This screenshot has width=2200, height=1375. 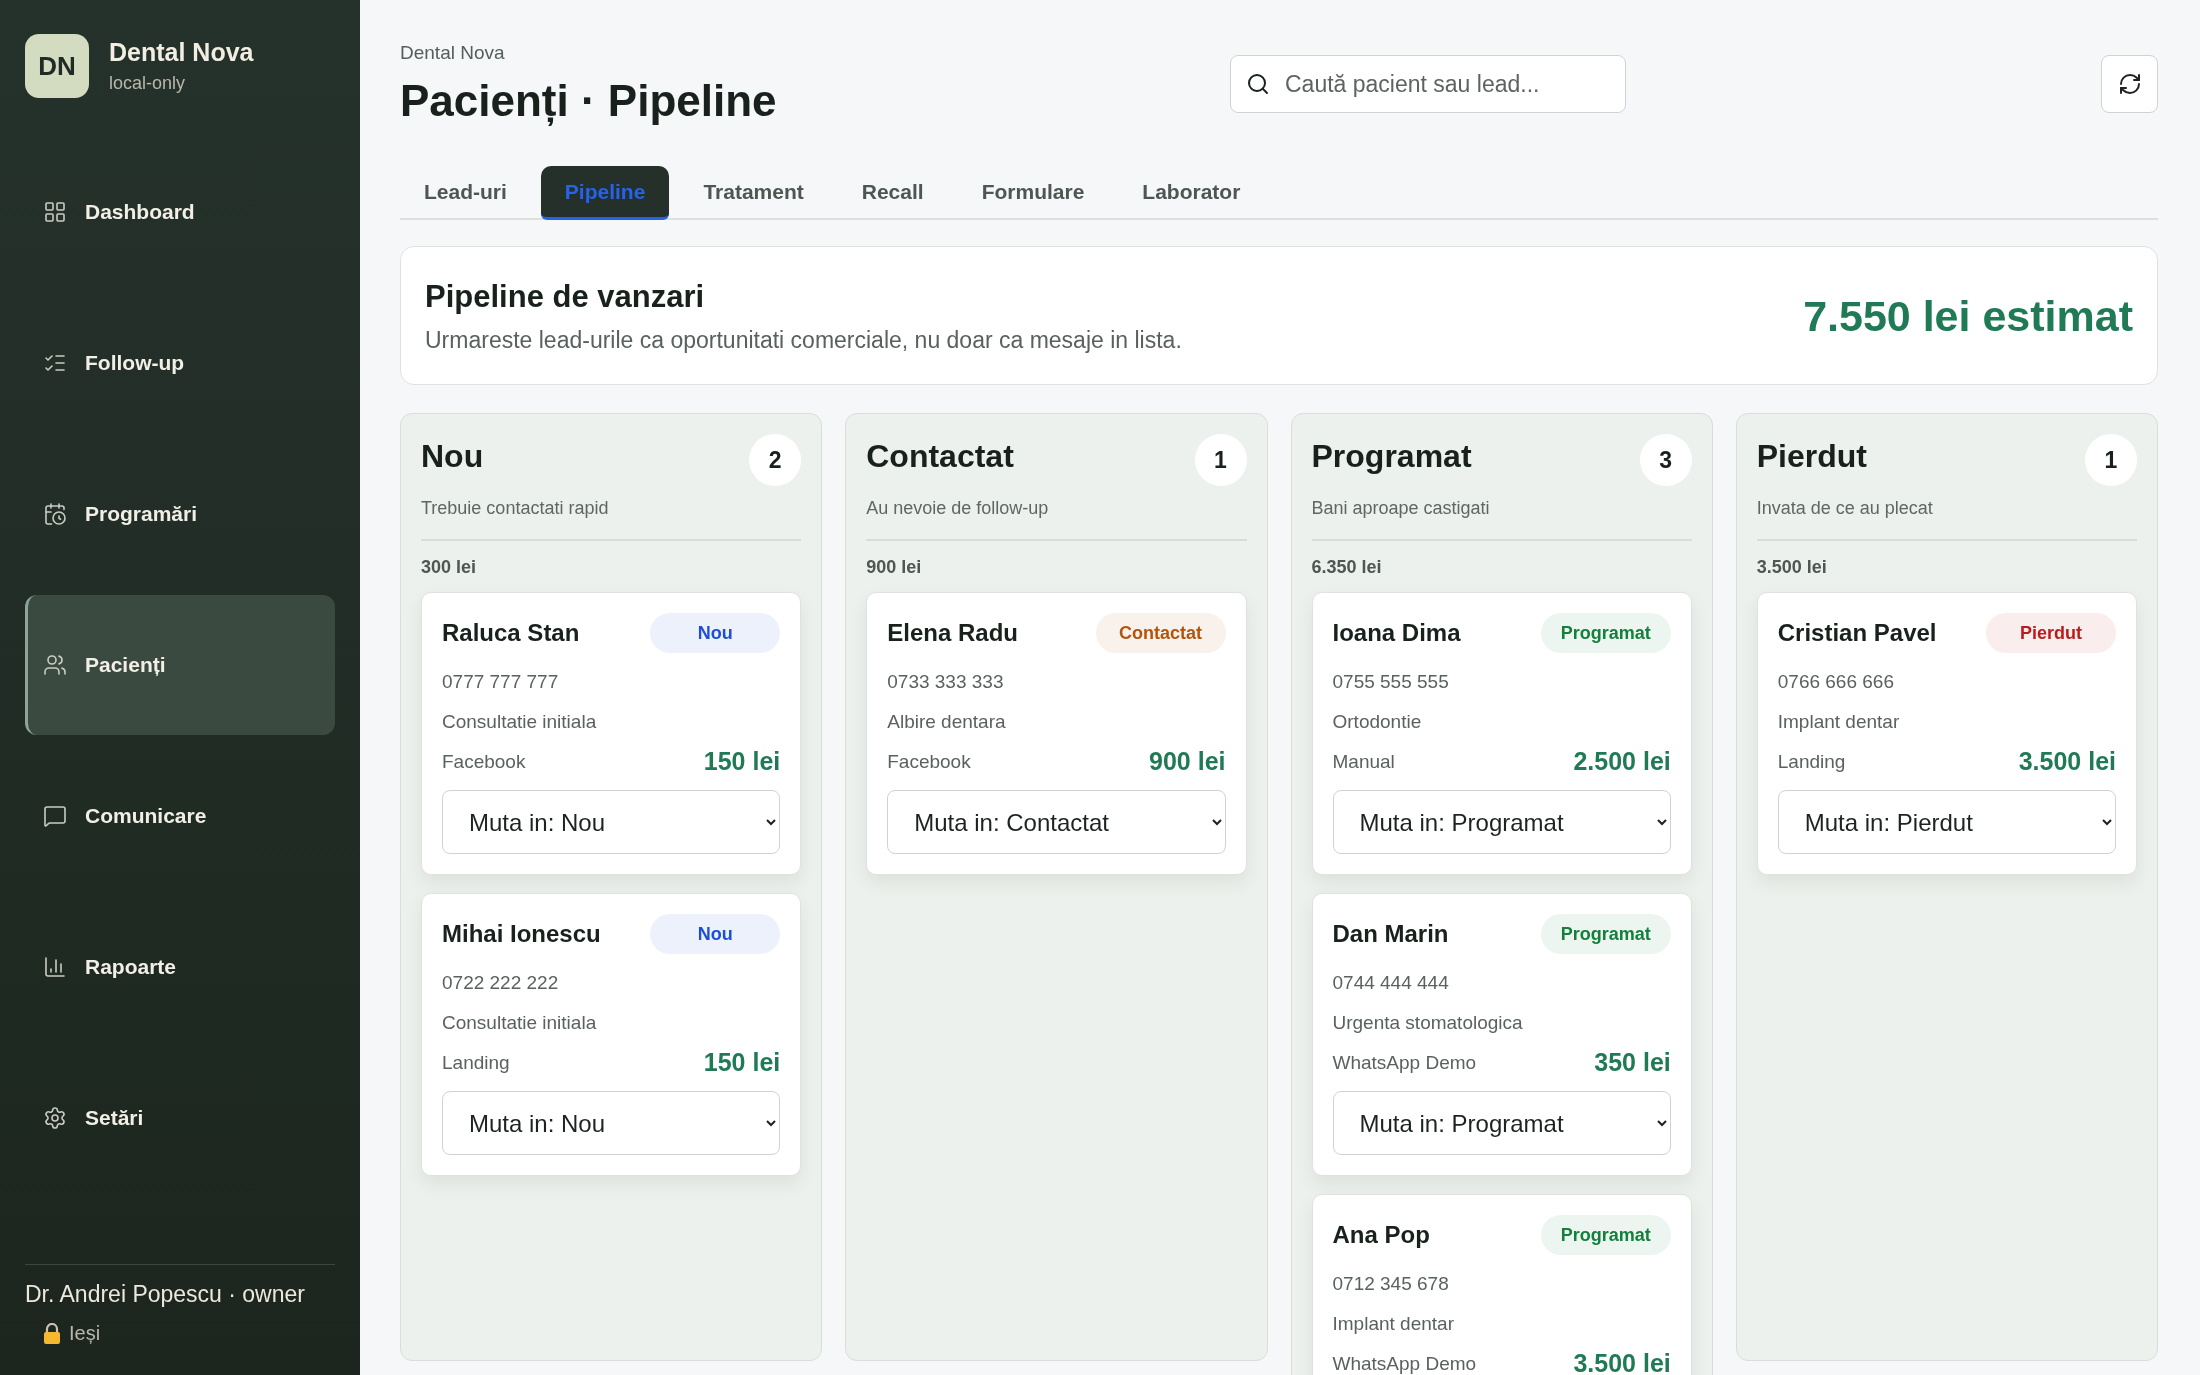 I want to click on sidebar-item: Programări, so click(x=180, y=514).